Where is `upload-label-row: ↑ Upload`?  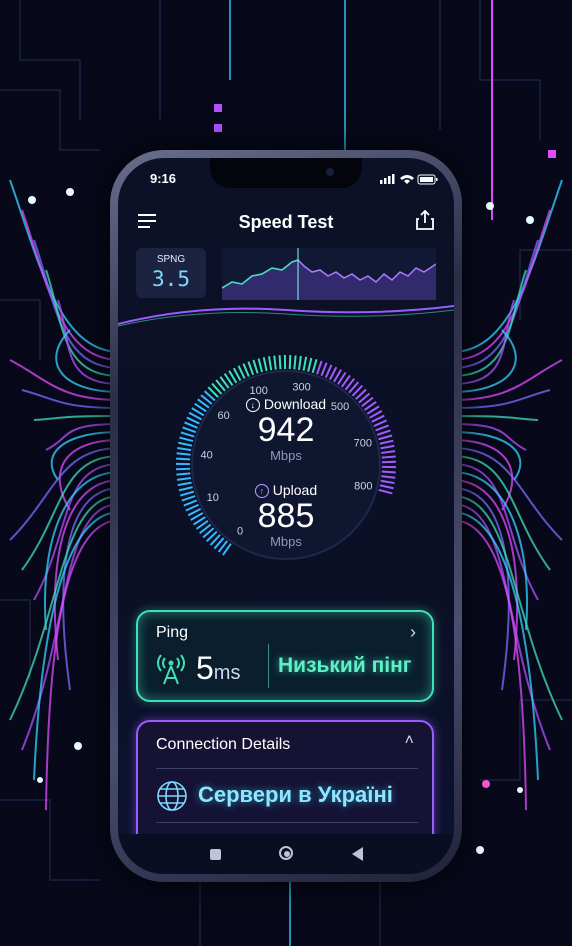 upload-label-row: ↑ Upload is located at coordinates (286, 490).